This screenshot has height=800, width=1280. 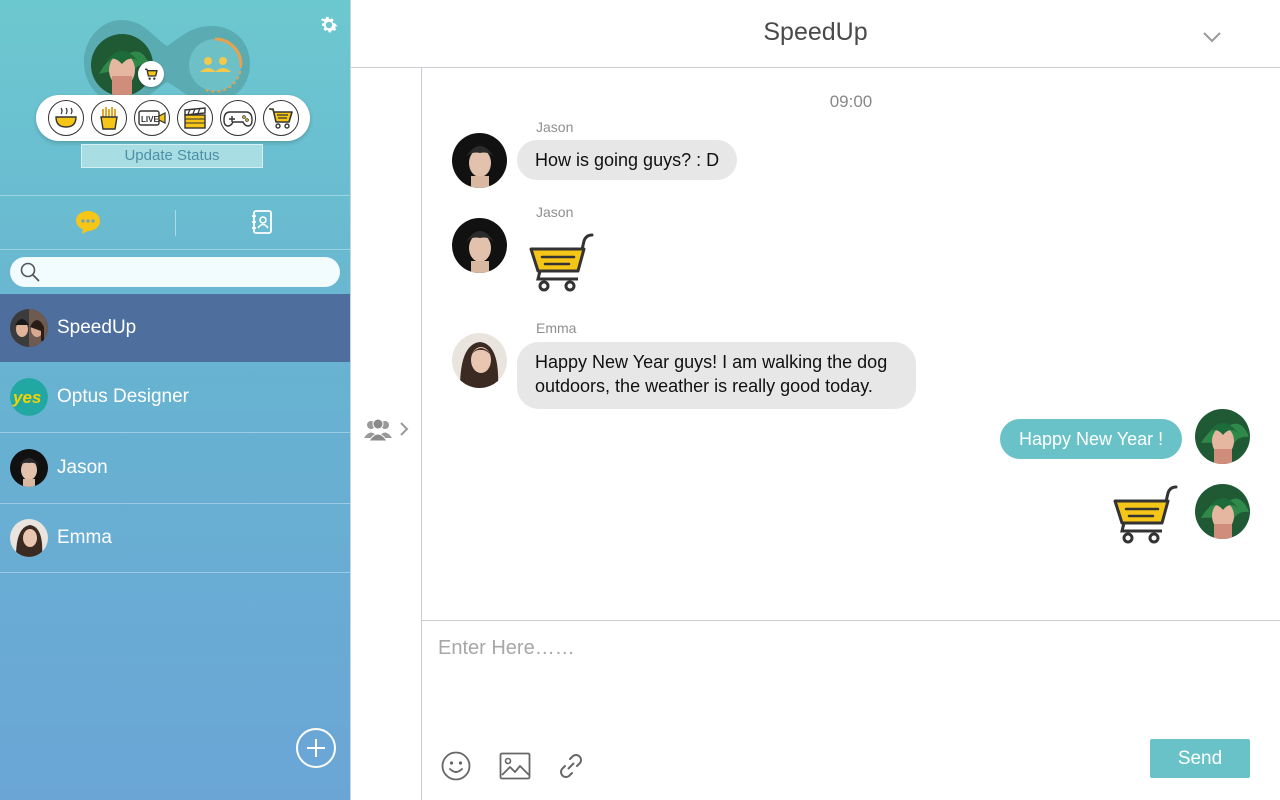 I want to click on status-badge, so click(x=151, y=74).